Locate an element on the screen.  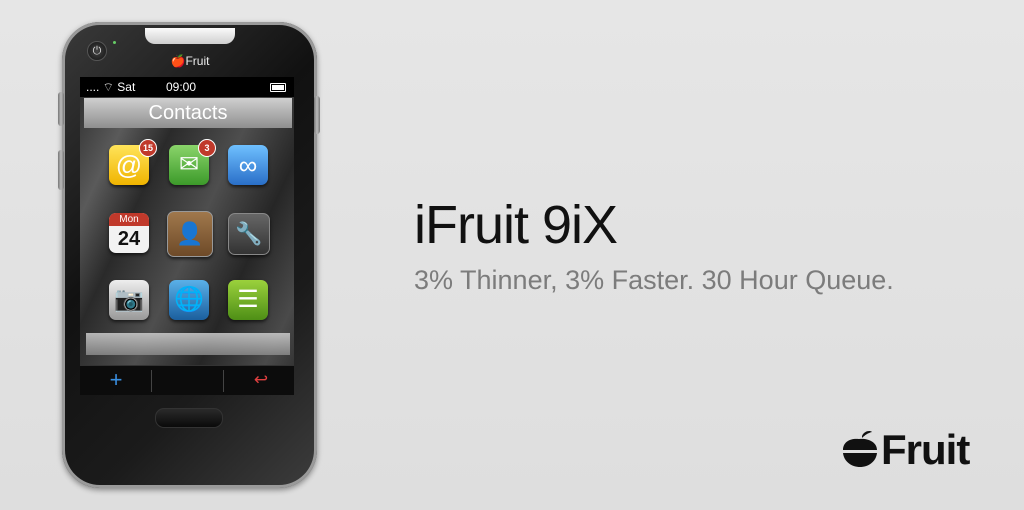
camera-icon: 📷 is located at coordinates (129, 299).